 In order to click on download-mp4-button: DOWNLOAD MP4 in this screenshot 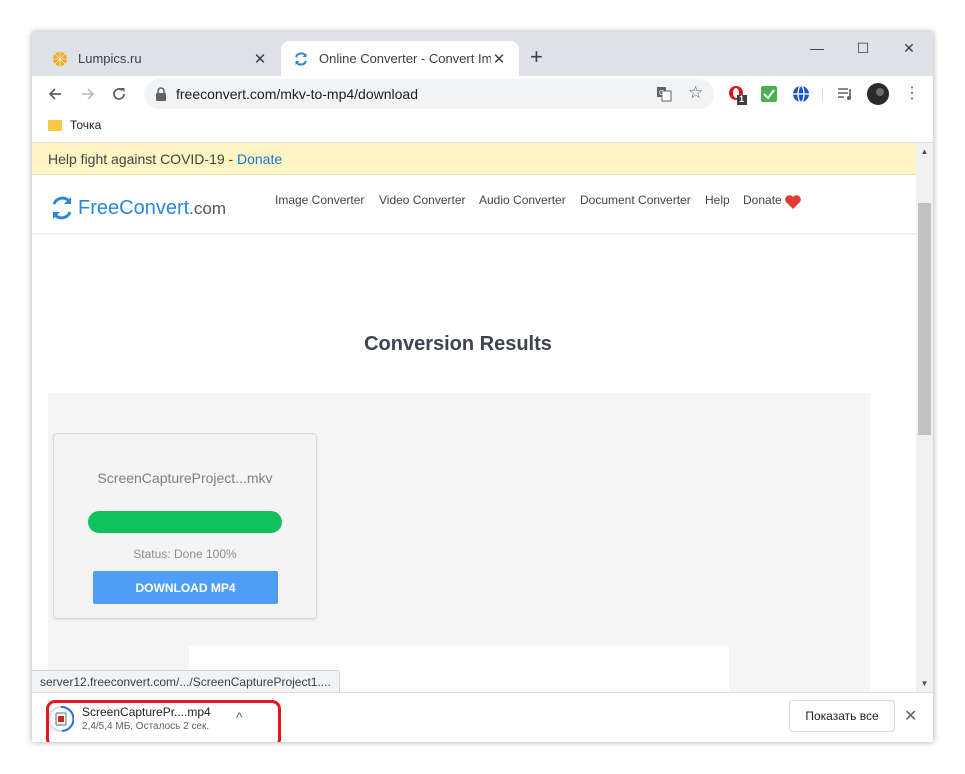, I will do `click(185, 587)`.